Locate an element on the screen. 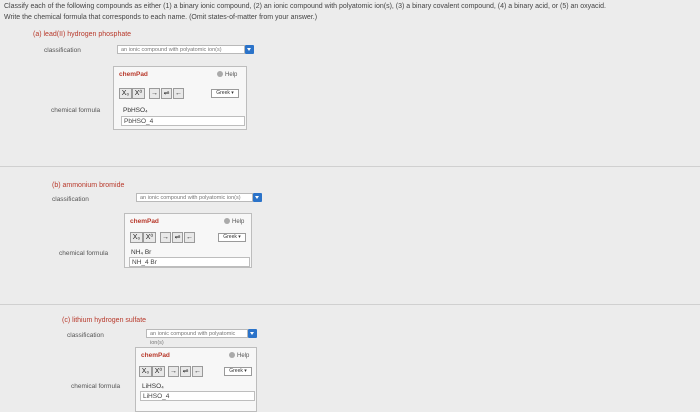 The image size is (700, 412). part-c-classification-select: an ionic compound with polyatomic ion(s) is located at coordinates (201, 337).